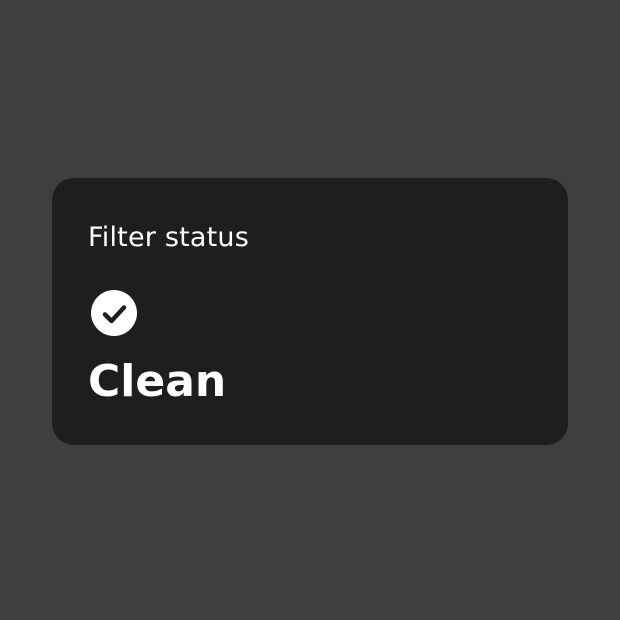 The height and width of the screenshot is (620, 620). Describe the element at coordinates (114, 313) in the screenshot. I see `check-circle-icon` at that location.